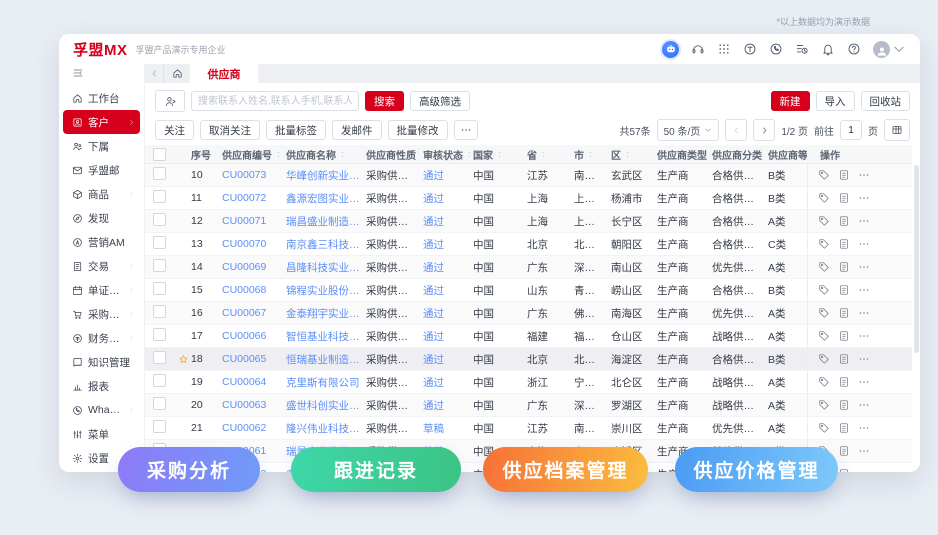  Describe the element at coordinates (101, 218) in the screenshot. I see `sidebar-item-discover: 发现` at that location.